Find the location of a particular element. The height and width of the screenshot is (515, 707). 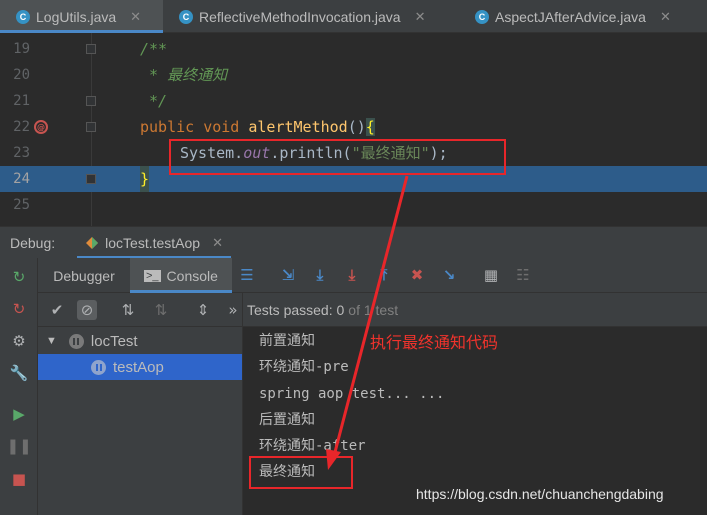

console-line: 环绕通知-after is located at coordinates (312, 446).